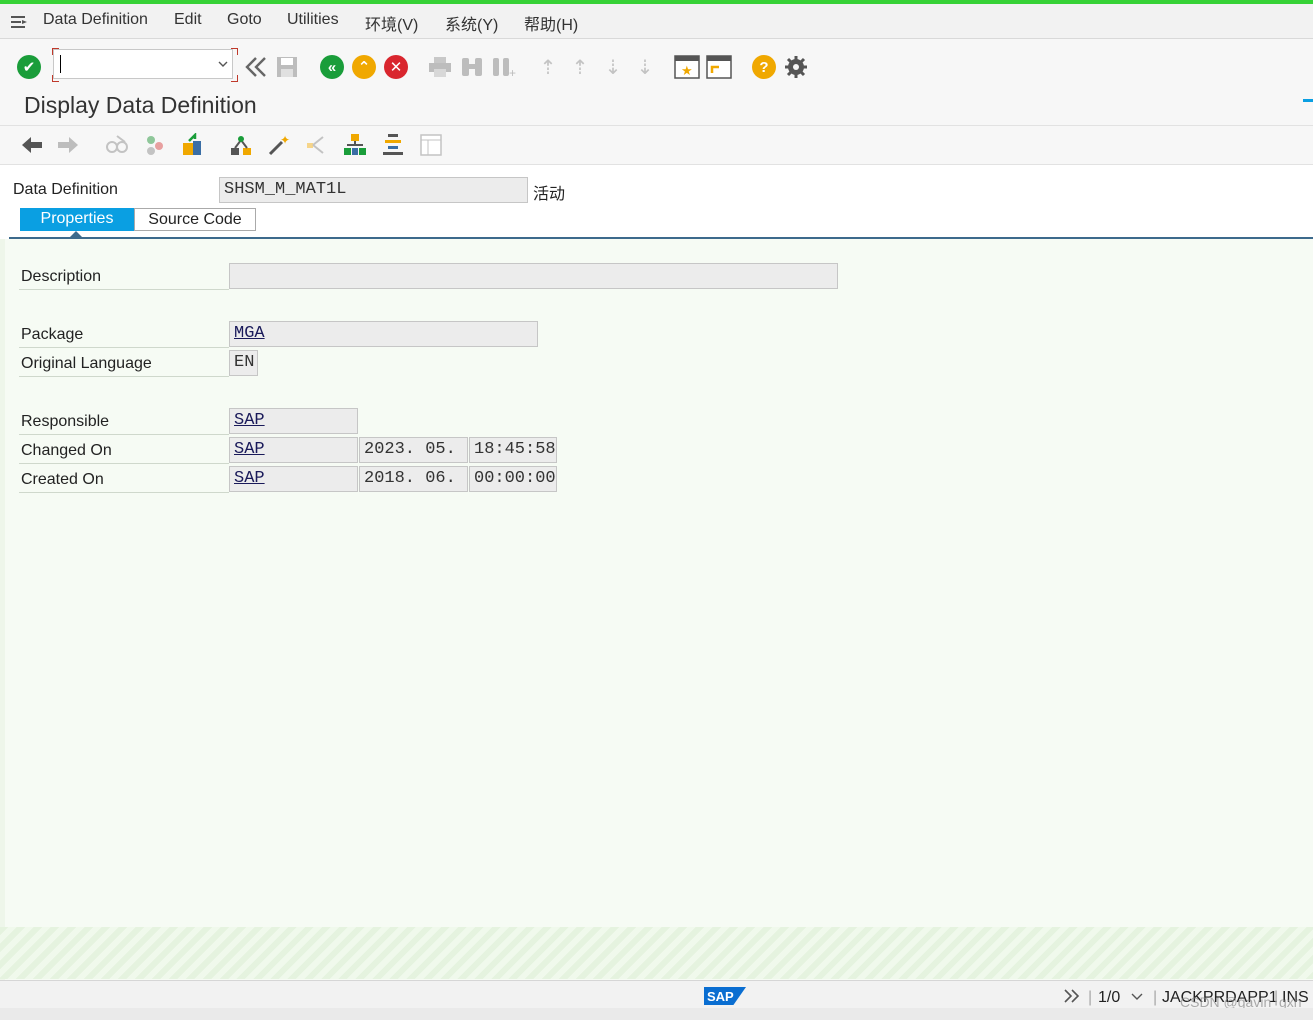 The height and width of the screenshot is (1020, 1313). Describe the element at coordinates (313, 20) in the screenshot. I see `menu-utilities: Utilities` at that location.